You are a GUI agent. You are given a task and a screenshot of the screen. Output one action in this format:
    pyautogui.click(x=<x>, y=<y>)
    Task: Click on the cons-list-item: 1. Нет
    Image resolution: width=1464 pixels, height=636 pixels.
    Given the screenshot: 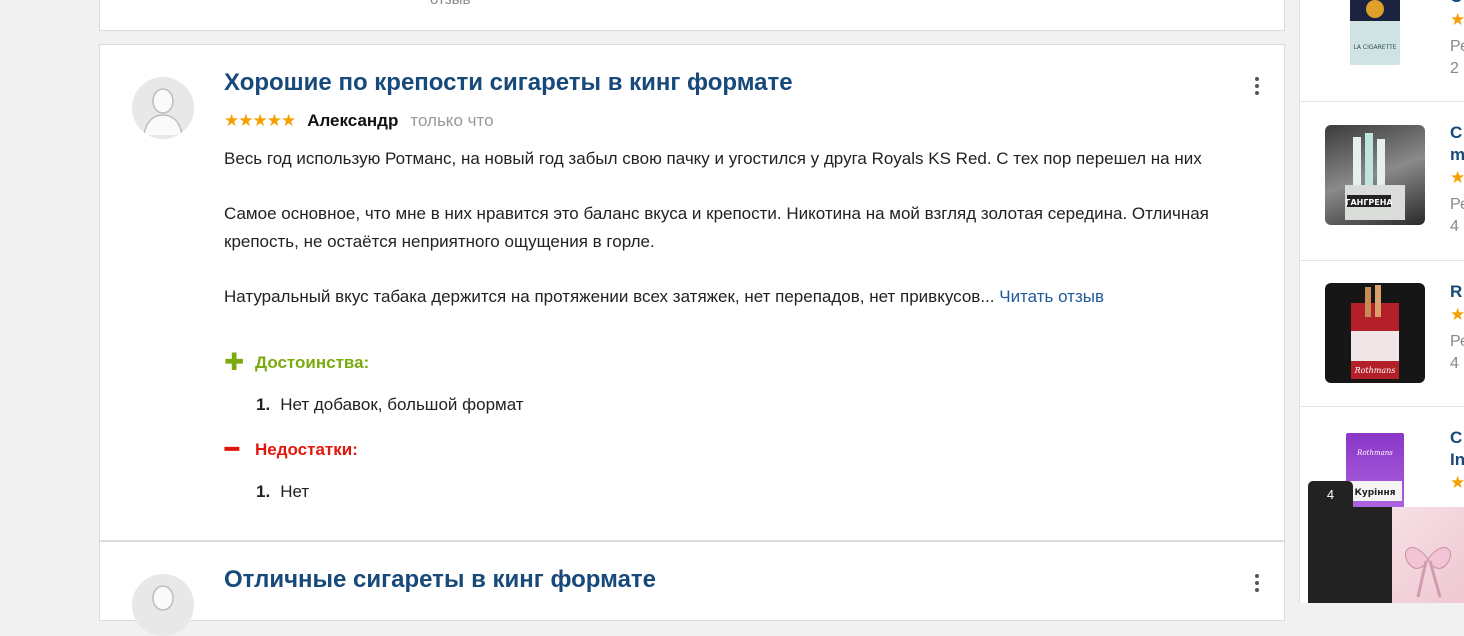 What is the action you would take?
    pyautogui.click(x=282, y=492)
    